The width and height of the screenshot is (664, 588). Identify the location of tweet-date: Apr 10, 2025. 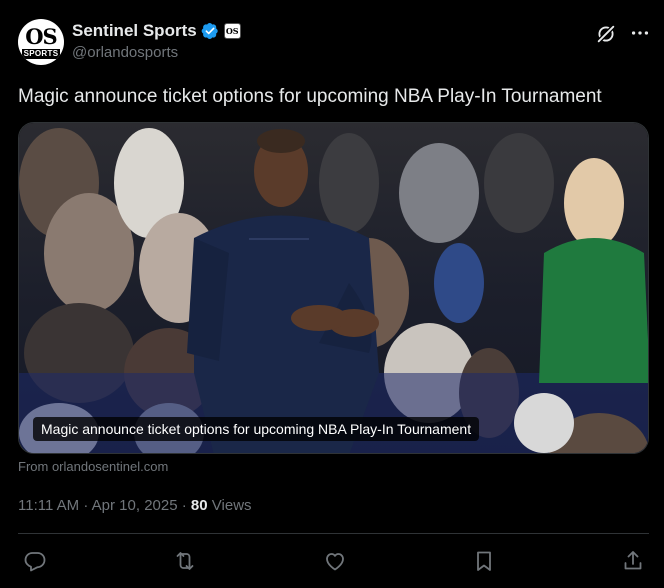
(135, 505).